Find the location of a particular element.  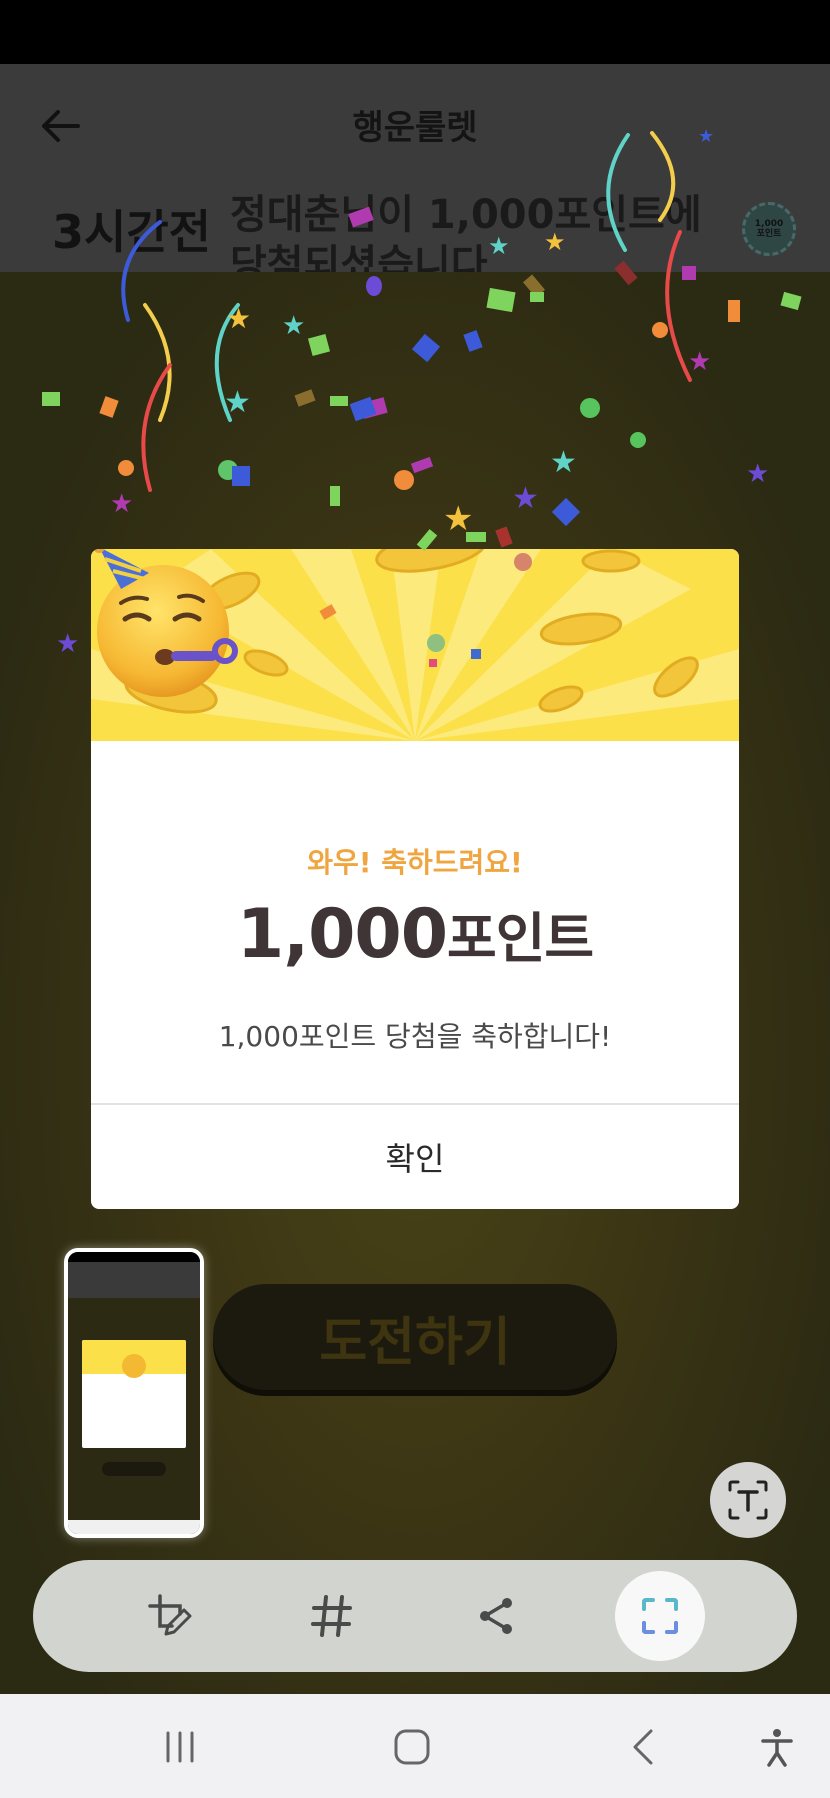

point-badge-icon: 1,000 포인트 is located at coordinates (769, 229).